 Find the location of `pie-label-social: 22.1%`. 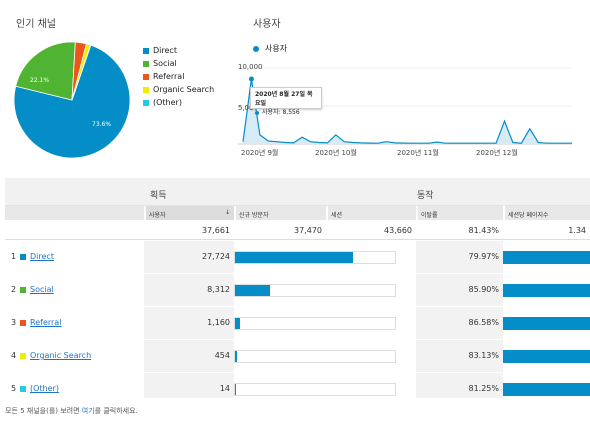

pie-label-social: 22.1% is located at coordinates (39, 80).